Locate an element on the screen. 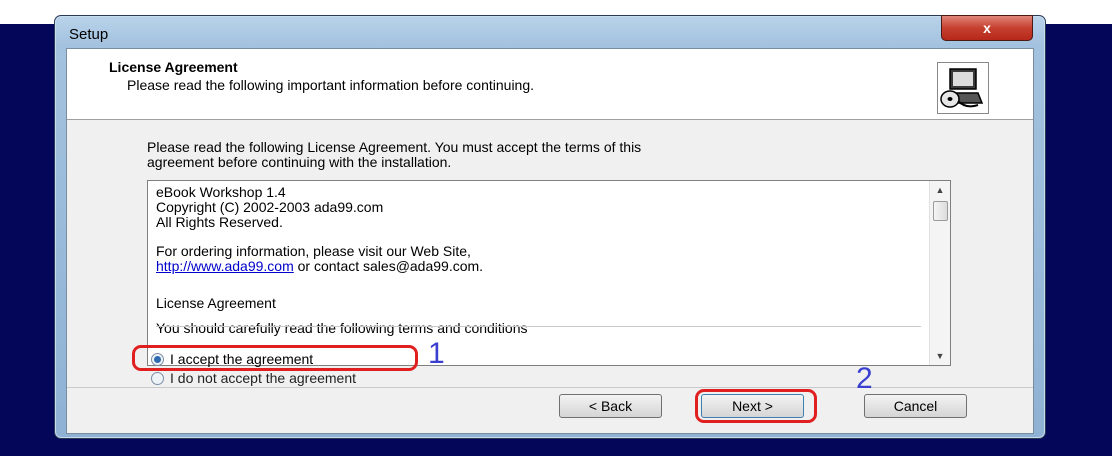 This screenshot has height=456, width=1112. license-divider is located at coordinates (538, 326).